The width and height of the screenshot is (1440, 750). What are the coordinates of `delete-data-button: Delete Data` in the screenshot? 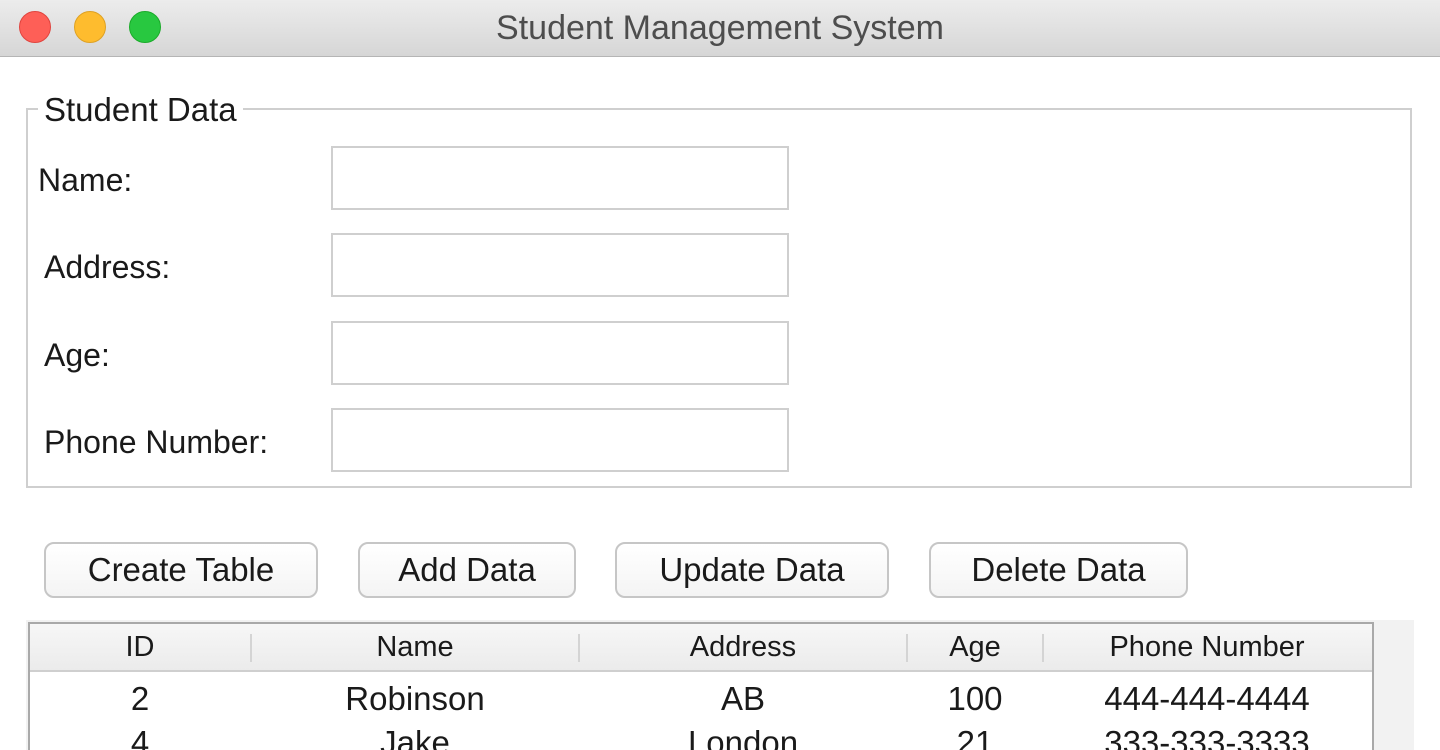 It's located at (1058, 570).